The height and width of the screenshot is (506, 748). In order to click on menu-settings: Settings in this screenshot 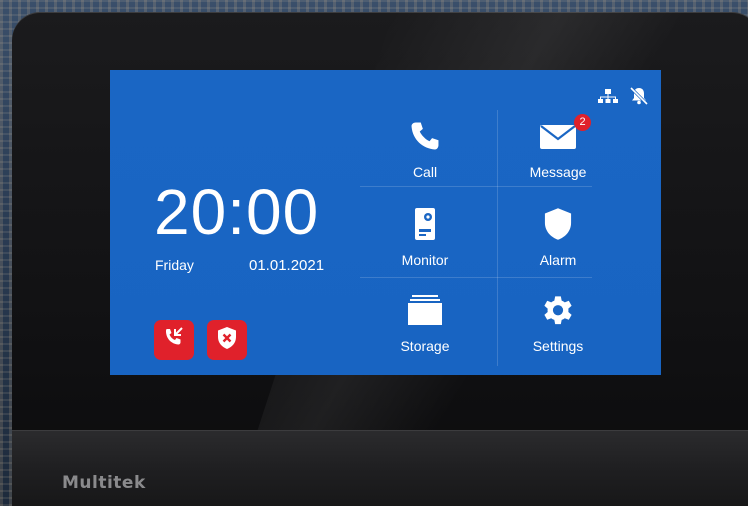, I will do `click(558, 330)`.